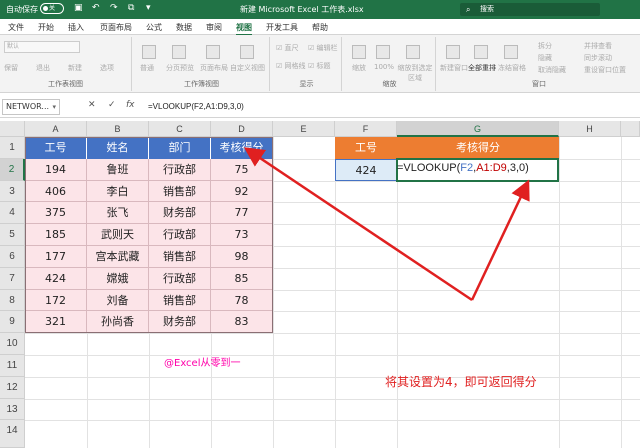  What do you see at coordinates (196, 106) in the screenshot?
I see `formula-input: =VLOOKUP(F2,A1:D9,3,0)` at bounding box center [196, 106].